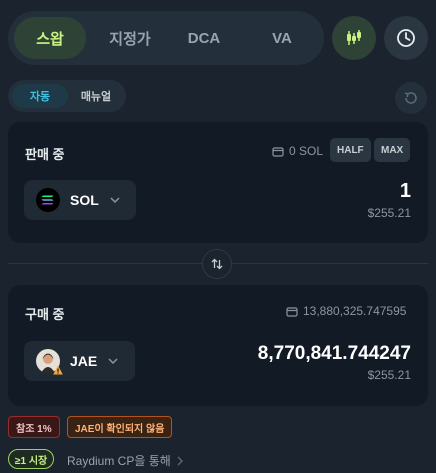 The height and width of the screenshot is (473, 436). I want to click on tab-limit: 지정가, so click(130, 38).